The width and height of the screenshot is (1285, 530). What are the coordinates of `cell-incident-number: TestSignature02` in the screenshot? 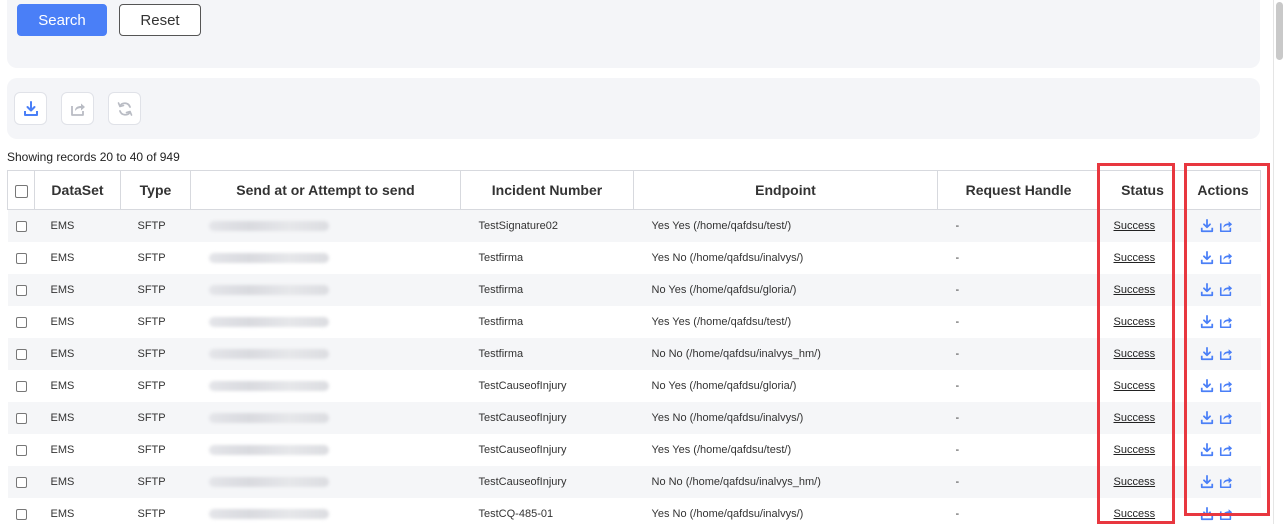 It's located at (547, 225).